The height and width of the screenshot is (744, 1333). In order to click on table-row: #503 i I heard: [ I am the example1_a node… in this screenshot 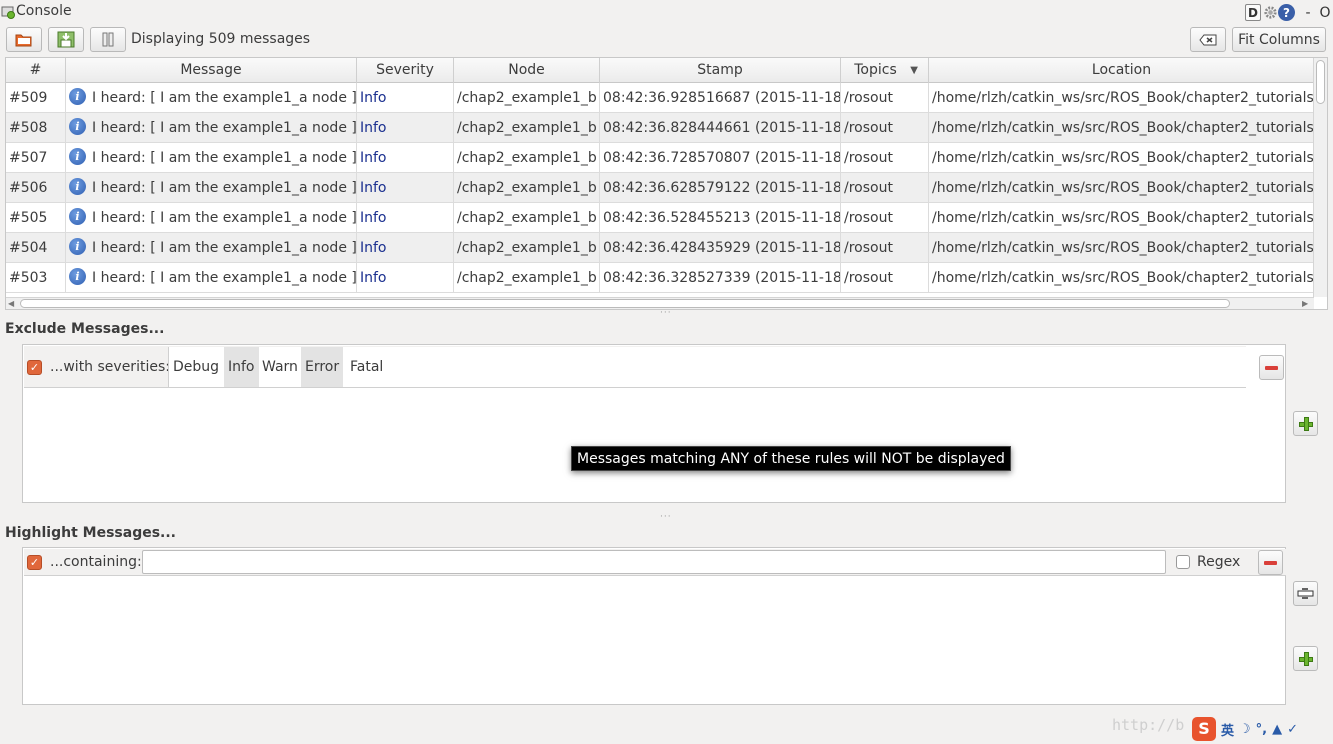, I will do `click(660, 278)`.